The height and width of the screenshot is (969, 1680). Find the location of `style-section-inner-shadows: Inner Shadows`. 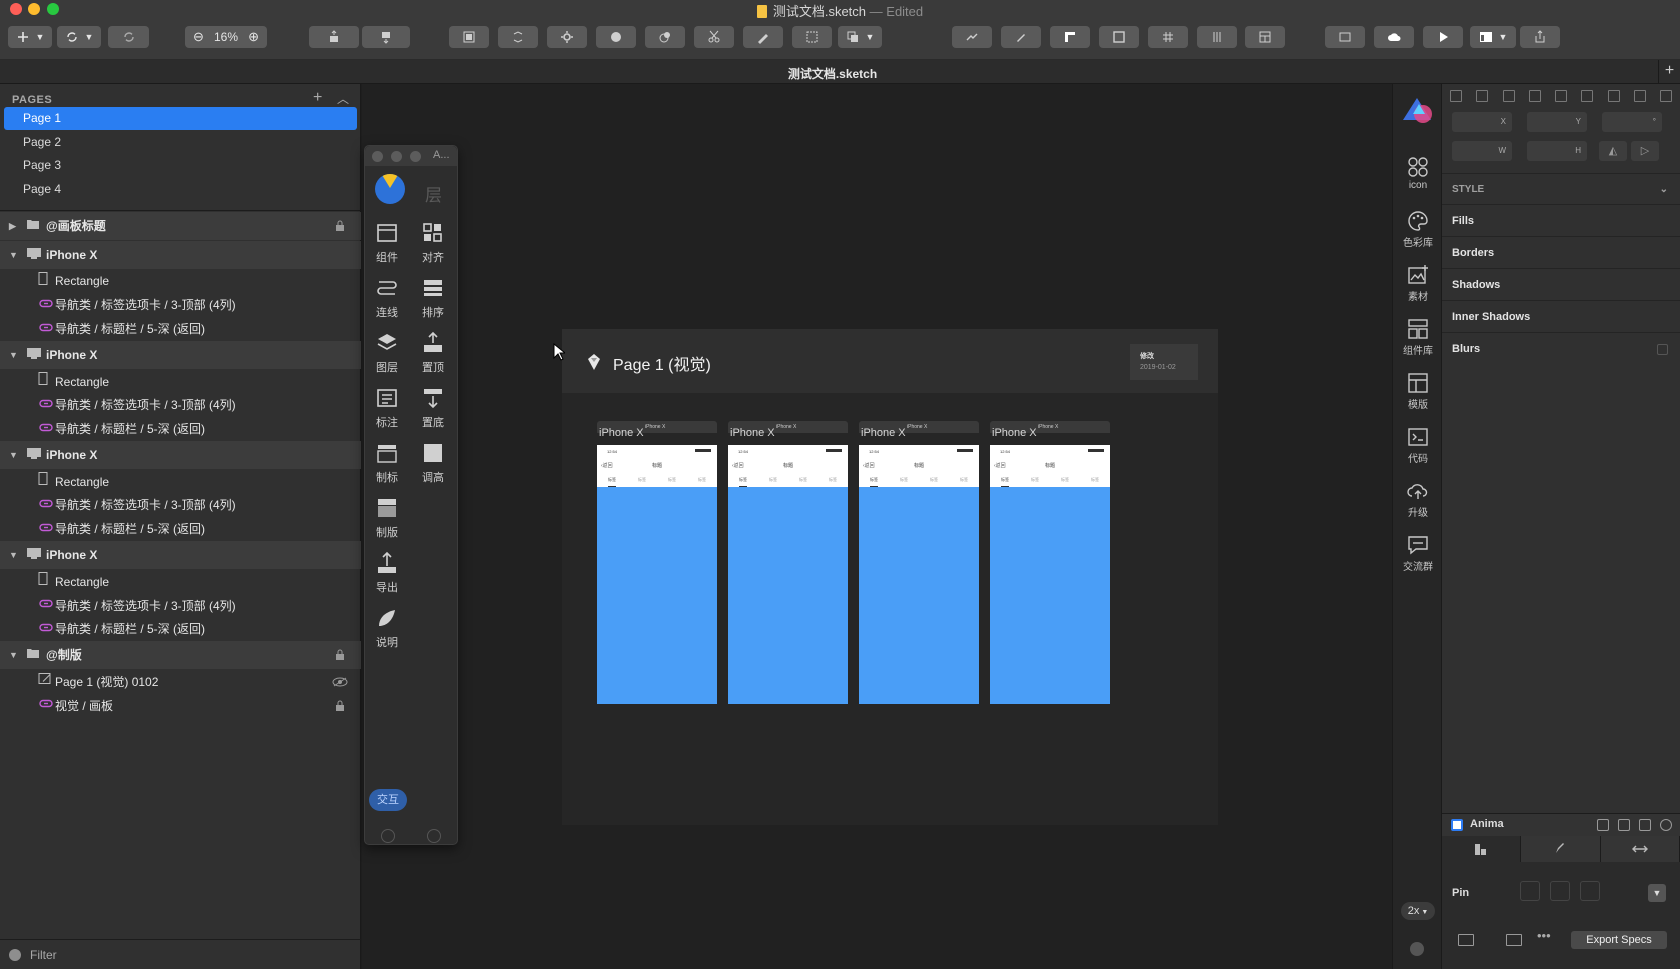

style-section-inner-shadows: Inner Shadows is located at coordinates (1561, 316).